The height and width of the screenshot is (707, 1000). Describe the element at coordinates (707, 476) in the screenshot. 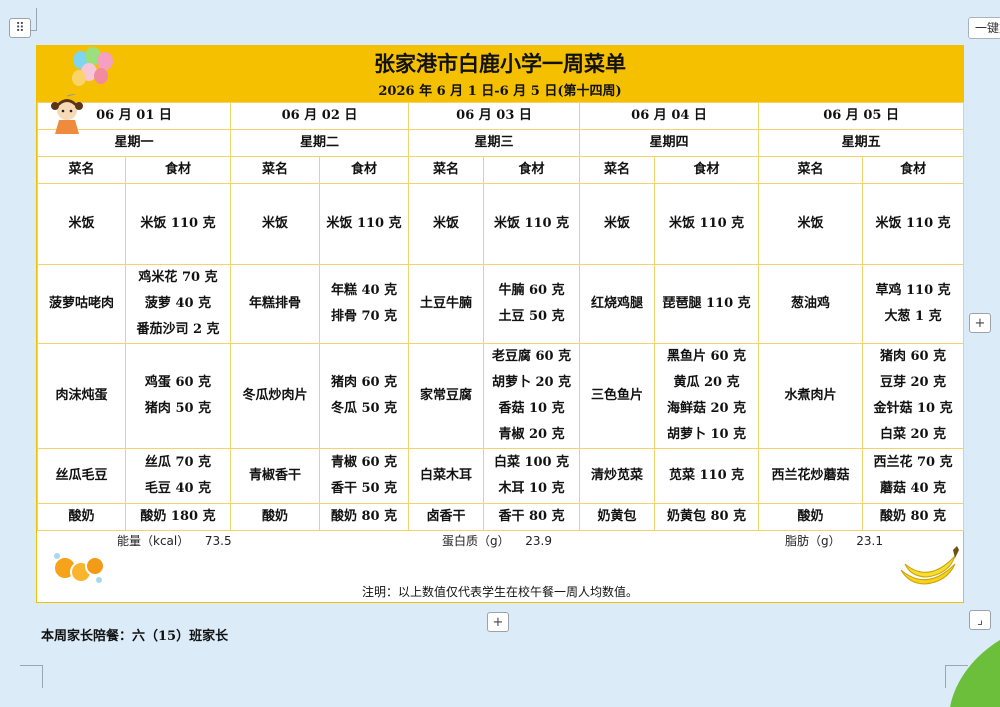

I see `ingredient-cell: 苋菜 110 克` at that location.